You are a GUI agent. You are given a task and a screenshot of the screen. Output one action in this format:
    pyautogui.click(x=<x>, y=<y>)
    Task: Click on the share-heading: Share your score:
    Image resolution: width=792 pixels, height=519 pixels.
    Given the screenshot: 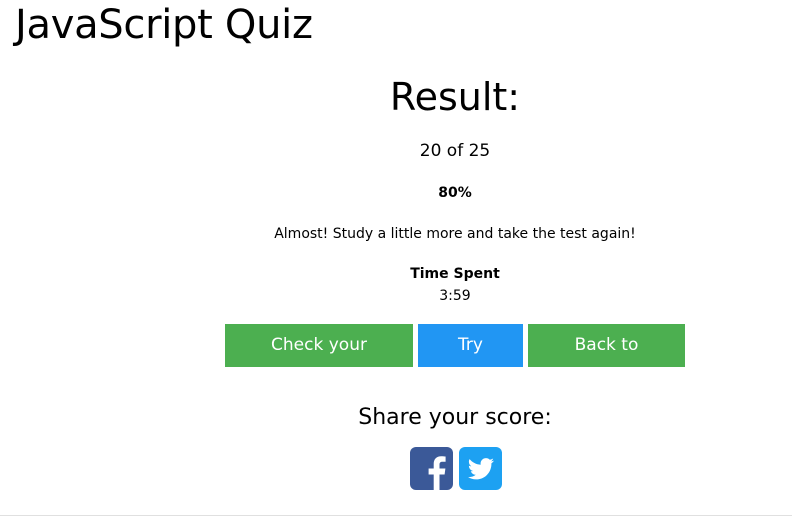 What is the action you would take?
    pyautogui.click(x=455, y=417)
    